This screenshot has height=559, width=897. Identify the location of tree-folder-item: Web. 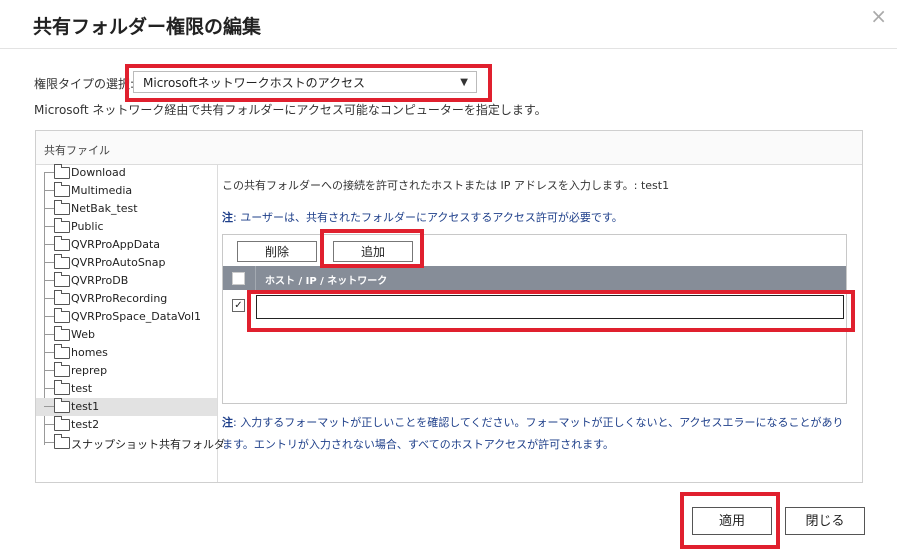
(126, 335).